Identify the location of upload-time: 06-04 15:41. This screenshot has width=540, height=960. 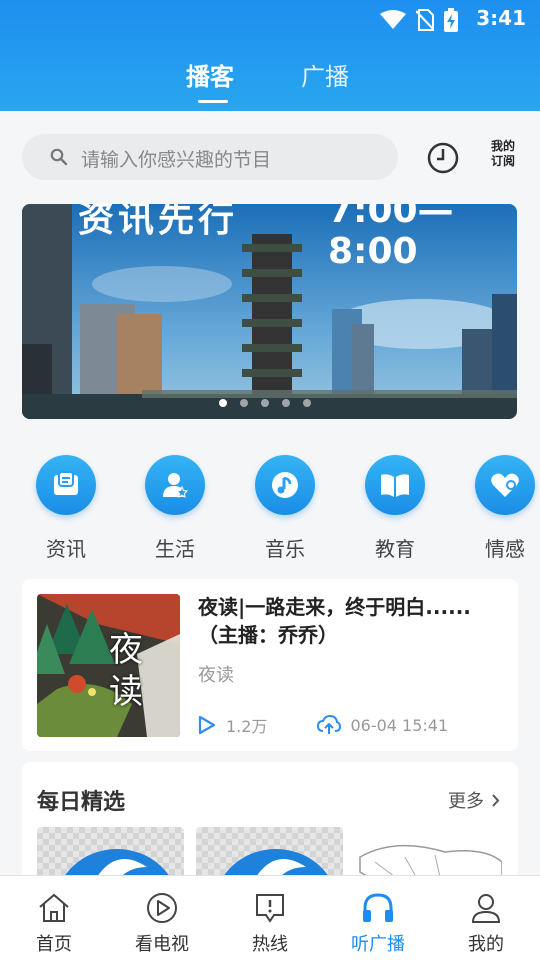
(399, 725).